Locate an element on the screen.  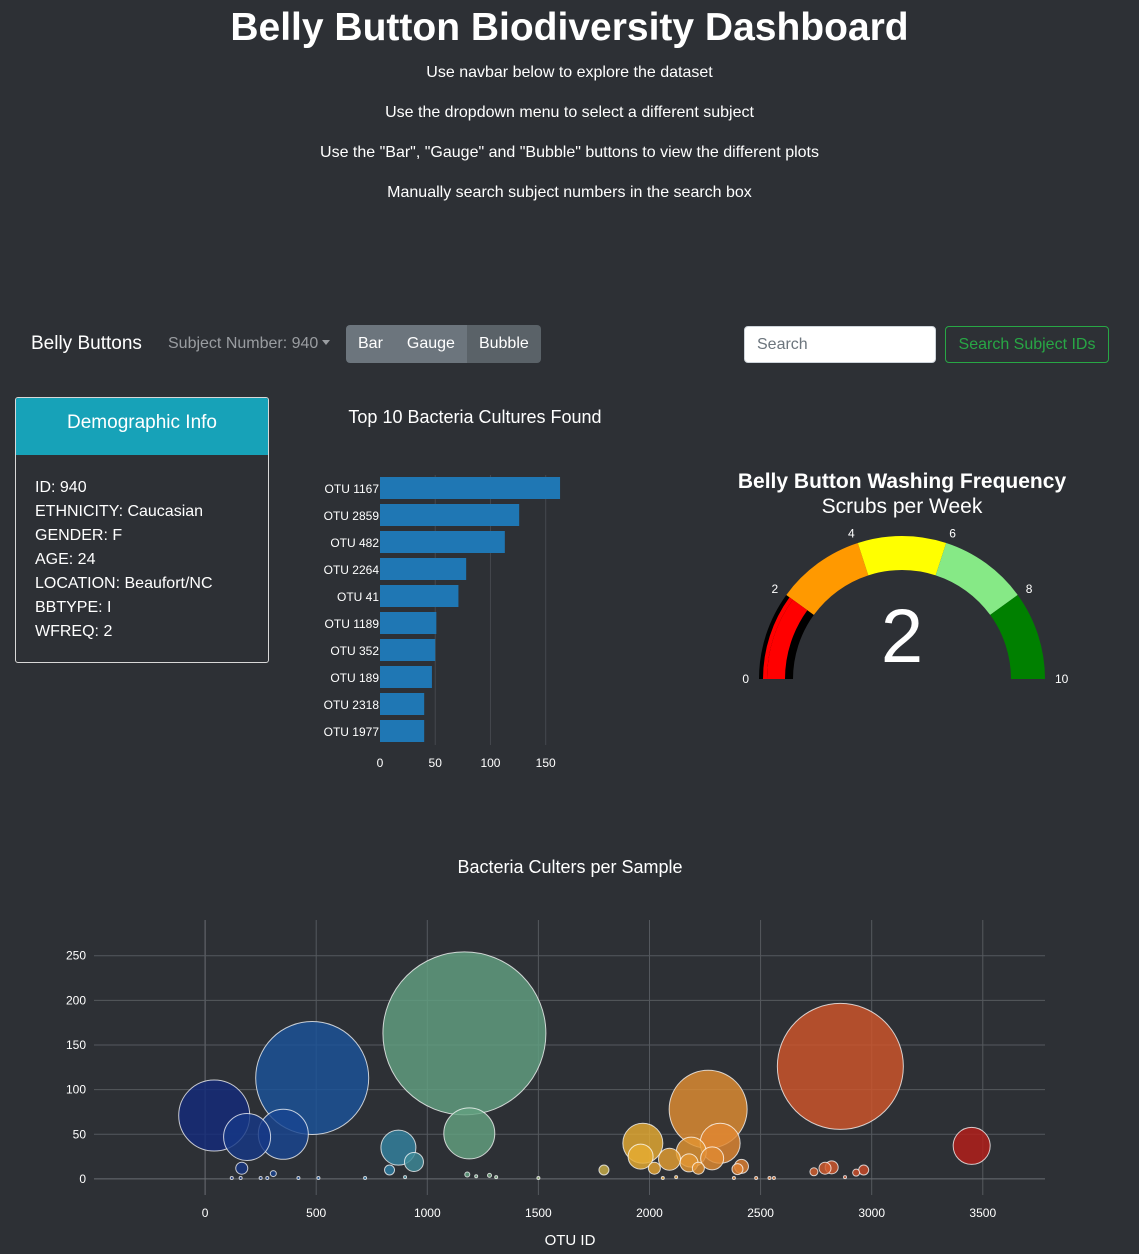
page-title: Belly Button Biodiversity Dashboard is located at coordinates (569, 27).